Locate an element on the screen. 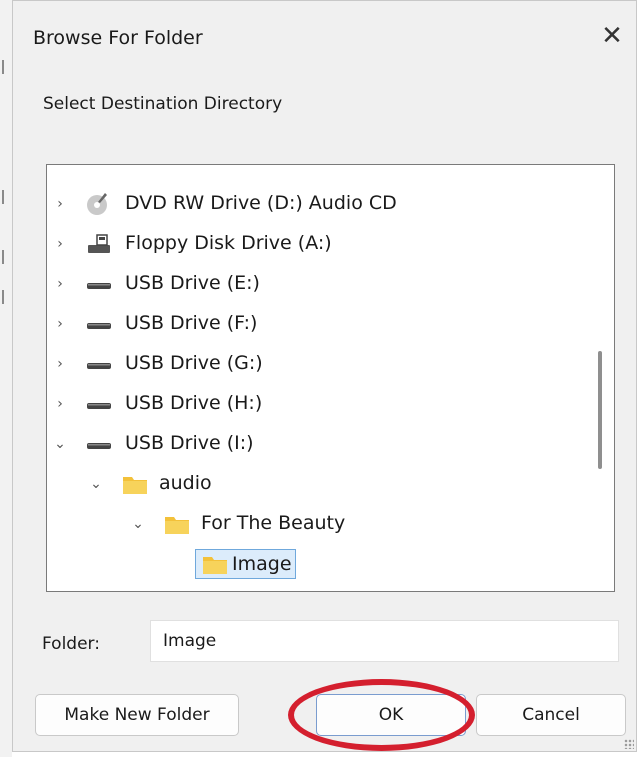 The width and height of the screenshot is (642, 757). tree-item-label: For The Beauty is located at coordinates (273, 523).